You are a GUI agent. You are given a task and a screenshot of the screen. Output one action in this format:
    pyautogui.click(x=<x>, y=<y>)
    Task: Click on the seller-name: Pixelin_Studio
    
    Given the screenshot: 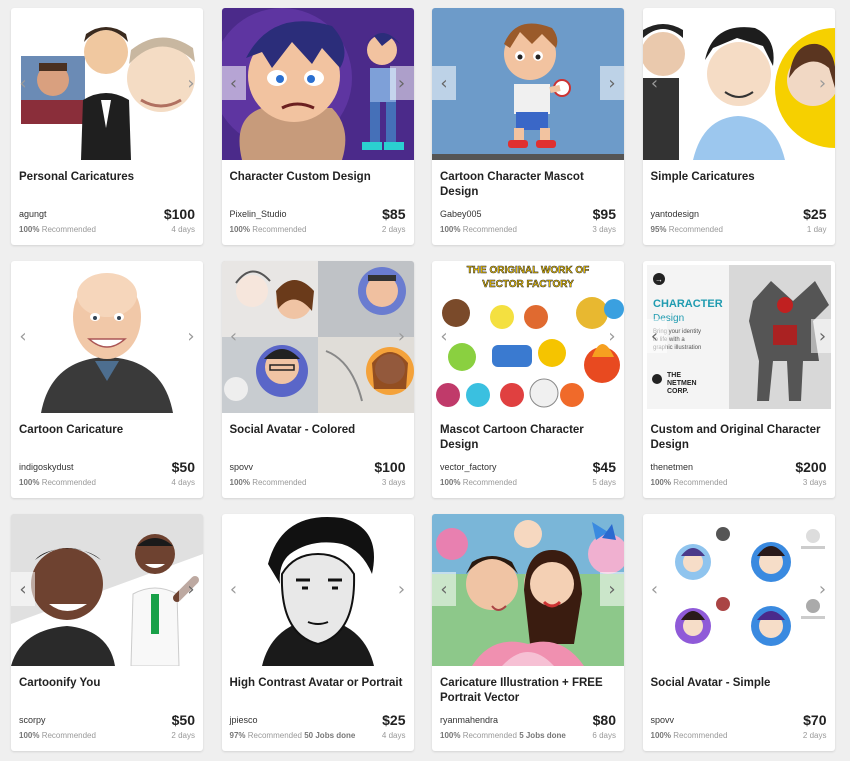 What is the action you would take?
    pyautogui.click(x=258, y=214)
    